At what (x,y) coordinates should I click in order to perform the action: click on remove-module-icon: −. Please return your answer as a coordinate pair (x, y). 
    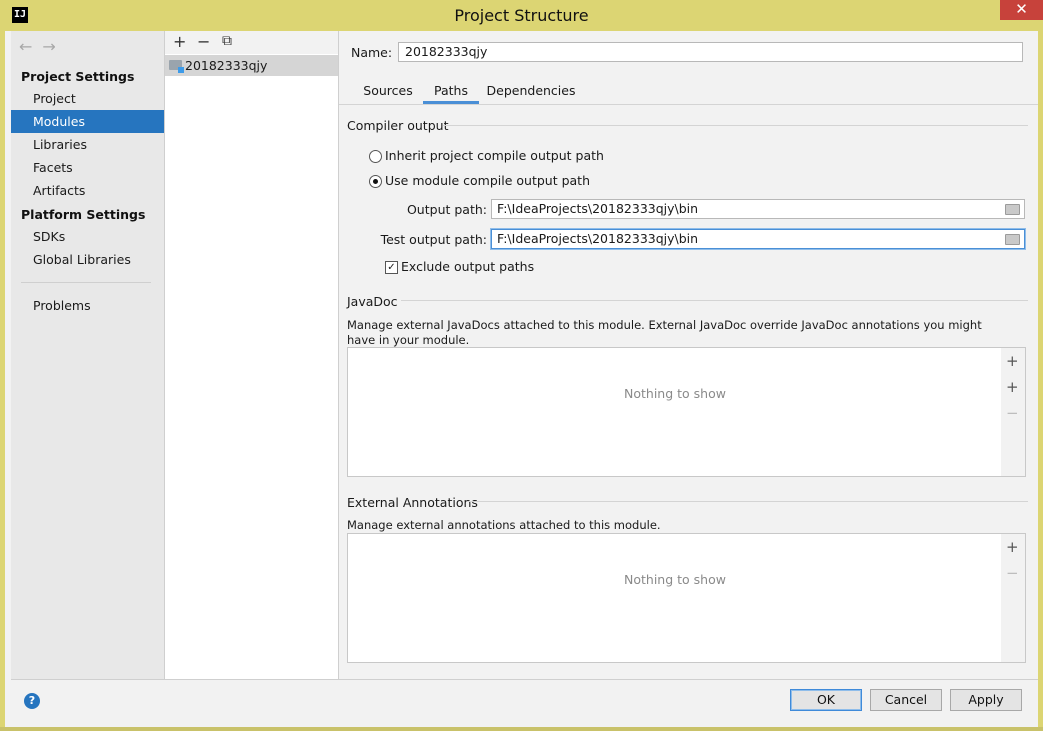
    Looking at the image, I should click on (203, 41).